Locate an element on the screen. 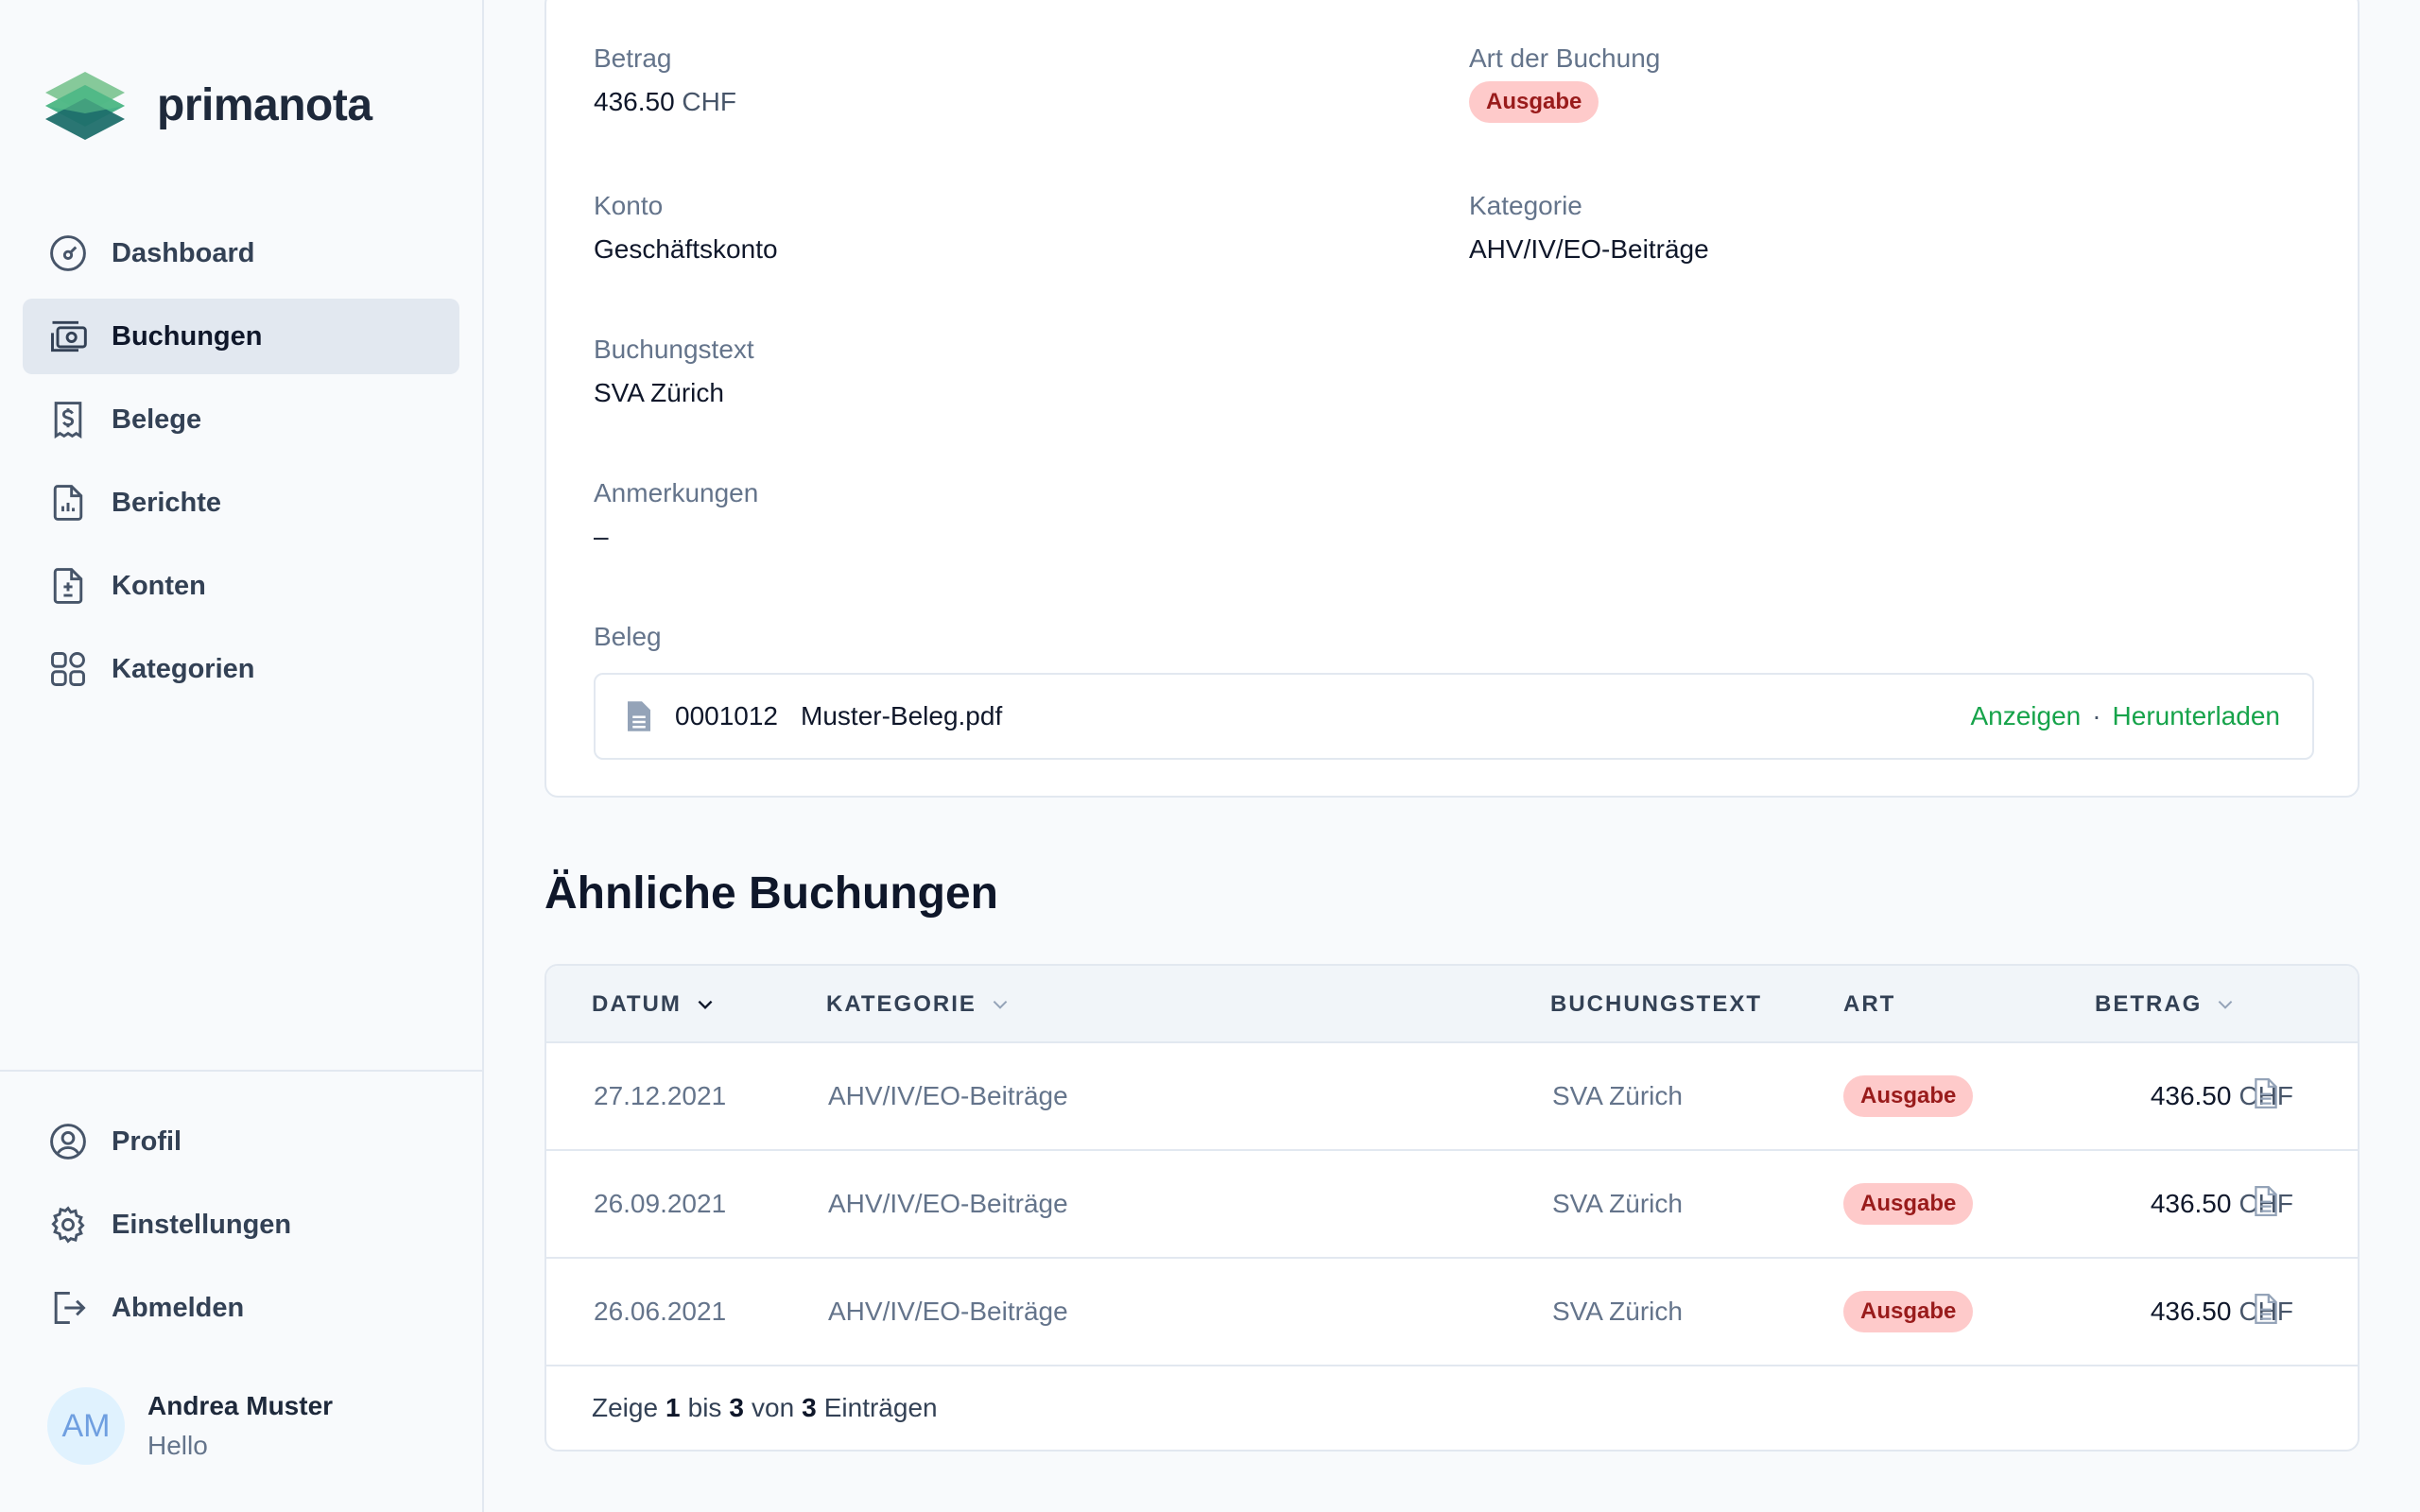  column-label: ART is located at coordinates (1869, 1004).